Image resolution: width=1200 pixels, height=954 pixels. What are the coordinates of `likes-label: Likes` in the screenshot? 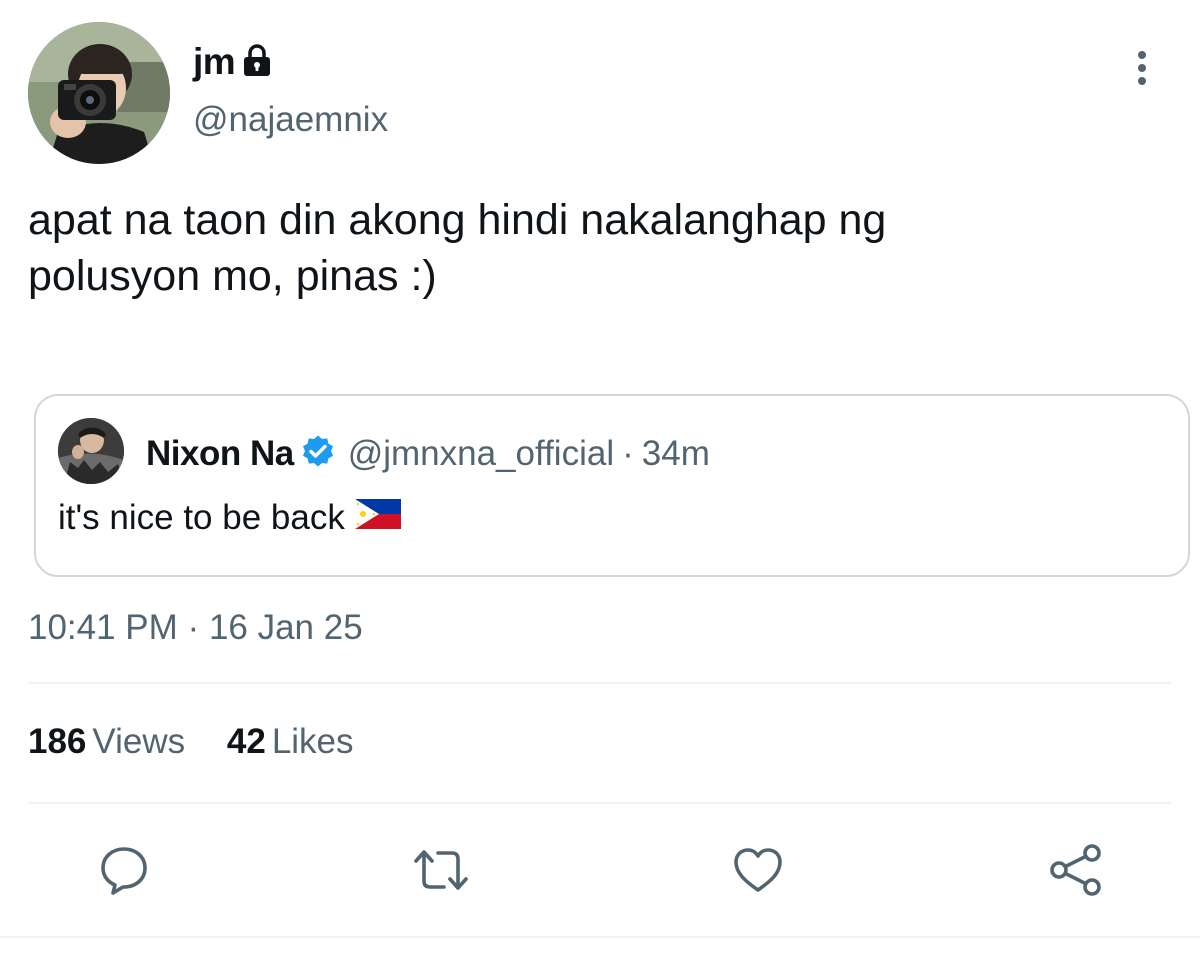 It's located at (312, 741).